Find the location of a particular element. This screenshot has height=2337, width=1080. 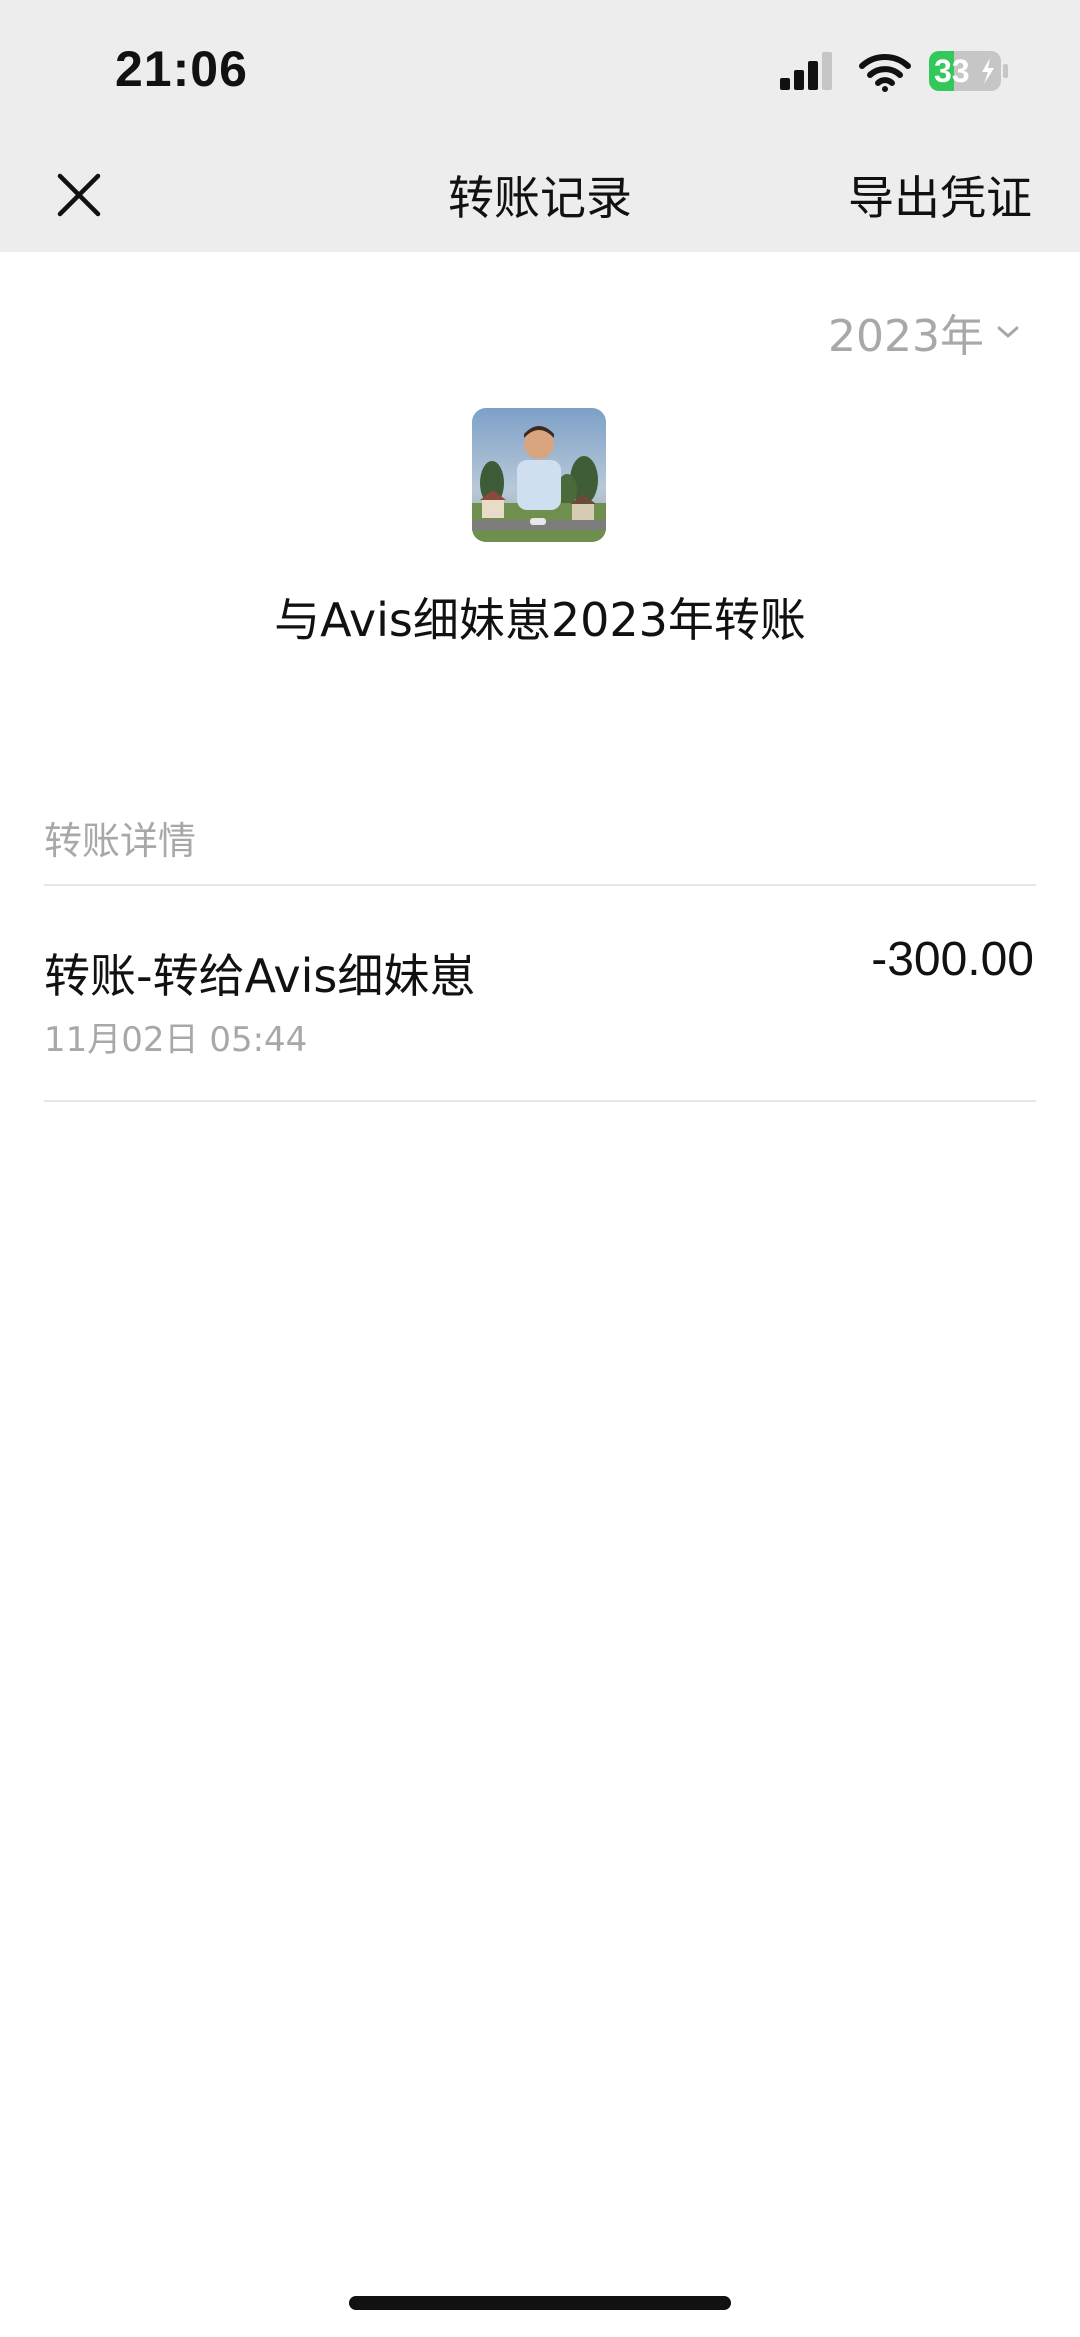

header: 21:06 33 转账记录 导出凭证 is located at coordinates (540, 126).